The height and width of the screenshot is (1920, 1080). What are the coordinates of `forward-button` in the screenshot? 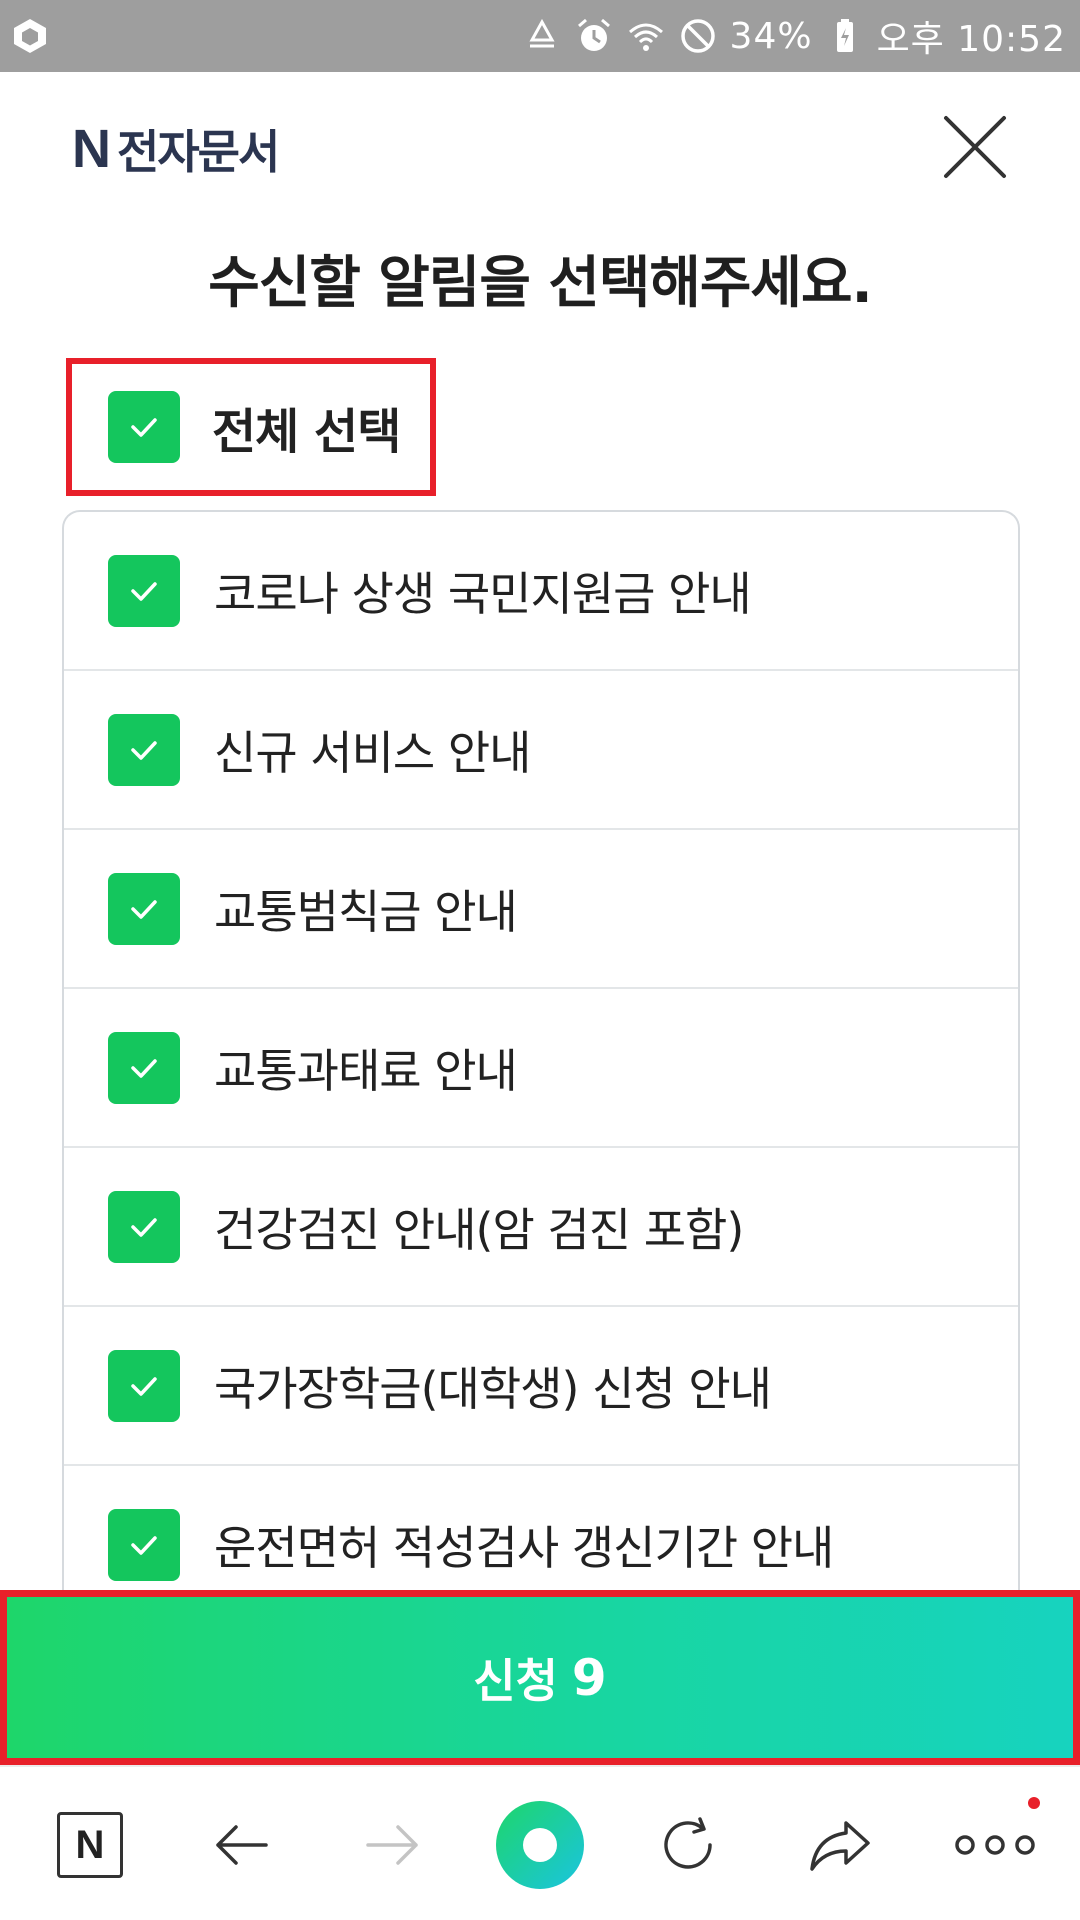 It's located at (392, 1845).